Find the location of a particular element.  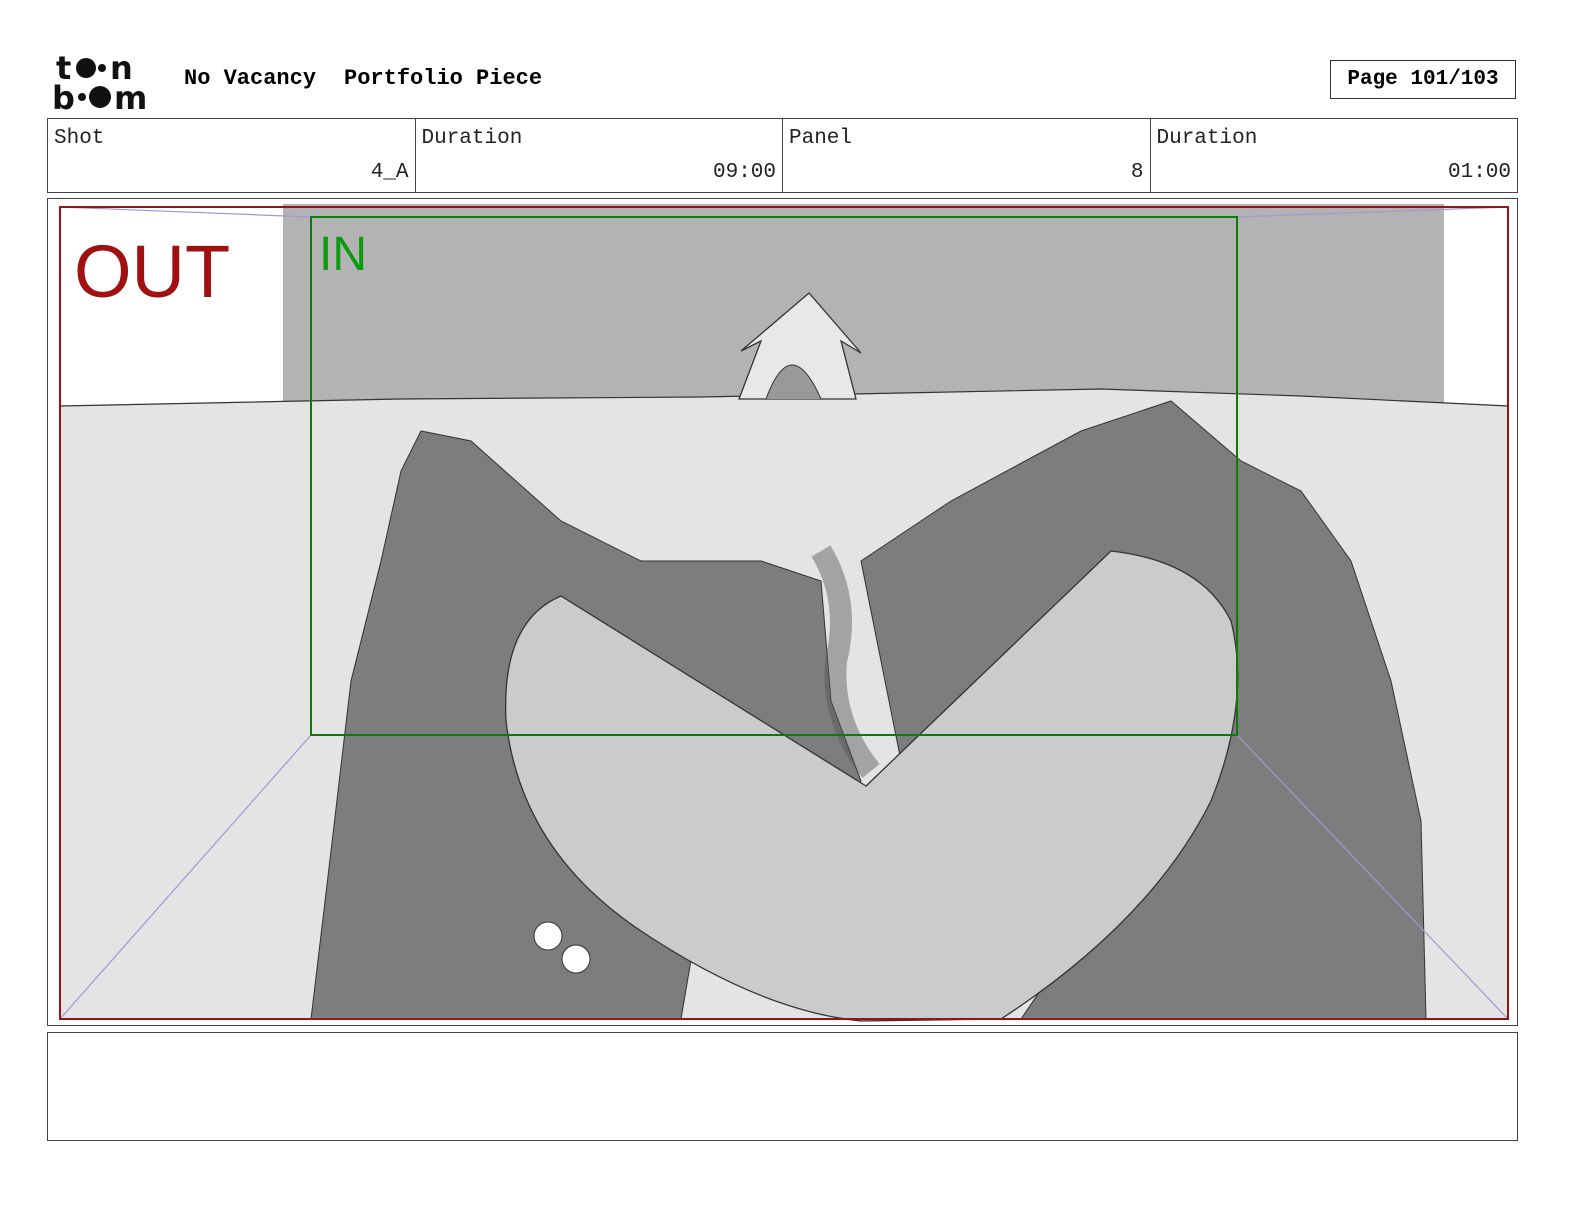

eye-left is located at coordinates (548, 936).